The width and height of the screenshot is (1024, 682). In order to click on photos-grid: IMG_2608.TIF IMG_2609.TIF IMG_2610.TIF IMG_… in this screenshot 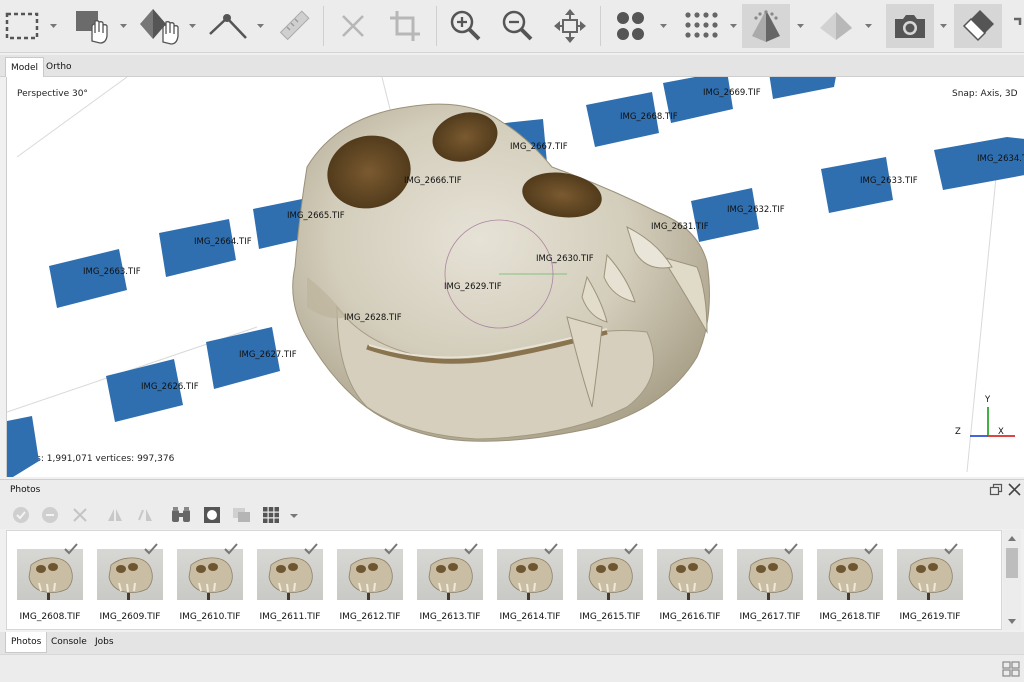, I will do `click(504, 580)`.